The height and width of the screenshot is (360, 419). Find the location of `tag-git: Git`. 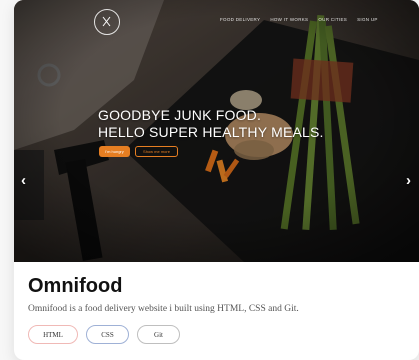

tag-git: Git is located at coordinates (158, 334).